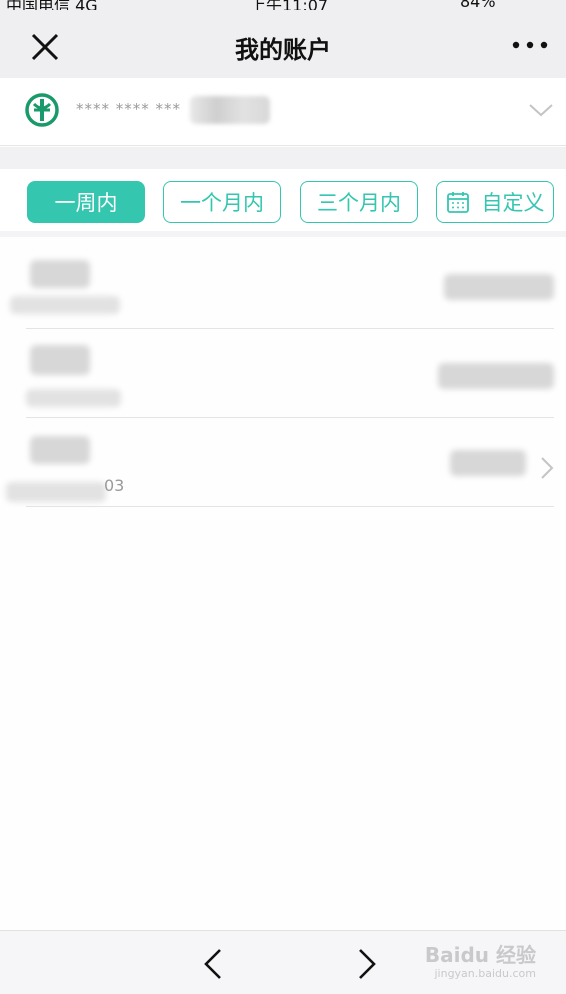 This screenshot has width=566, height=994. I want to click on status-bar: 中国电信 4G 上午11:07 84%, so click(283, 5).